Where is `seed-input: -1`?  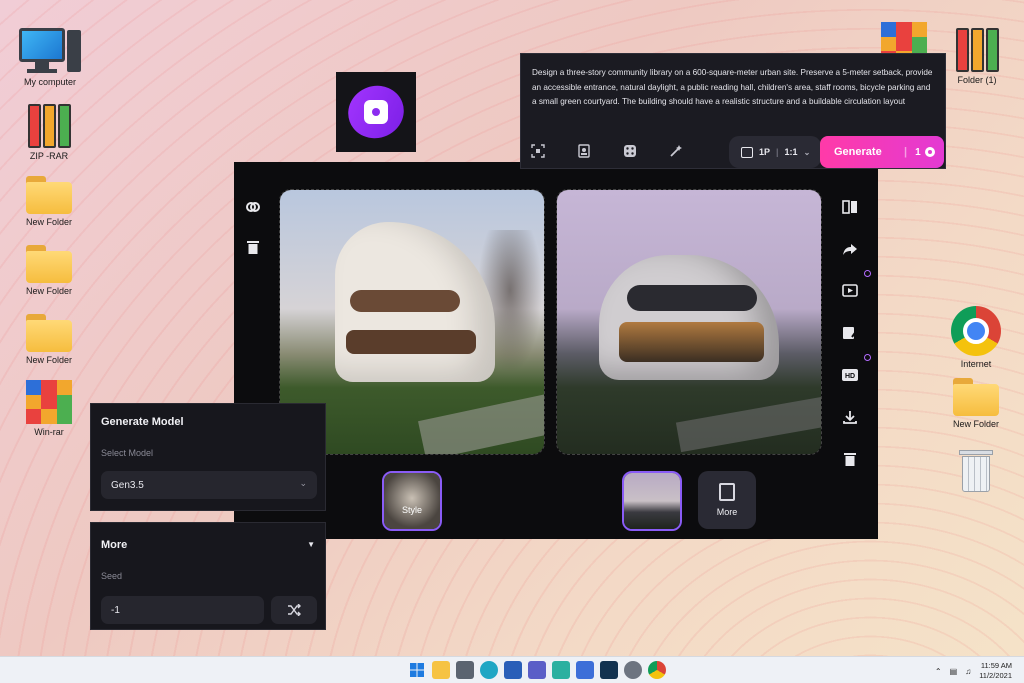 seed-input: -1 is located at coordinates (182, 610).